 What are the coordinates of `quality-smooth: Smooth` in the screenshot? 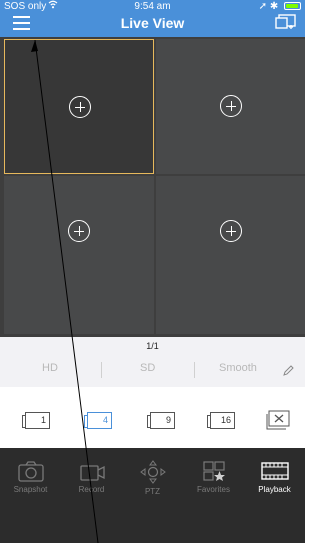 It's located at (238, 368).